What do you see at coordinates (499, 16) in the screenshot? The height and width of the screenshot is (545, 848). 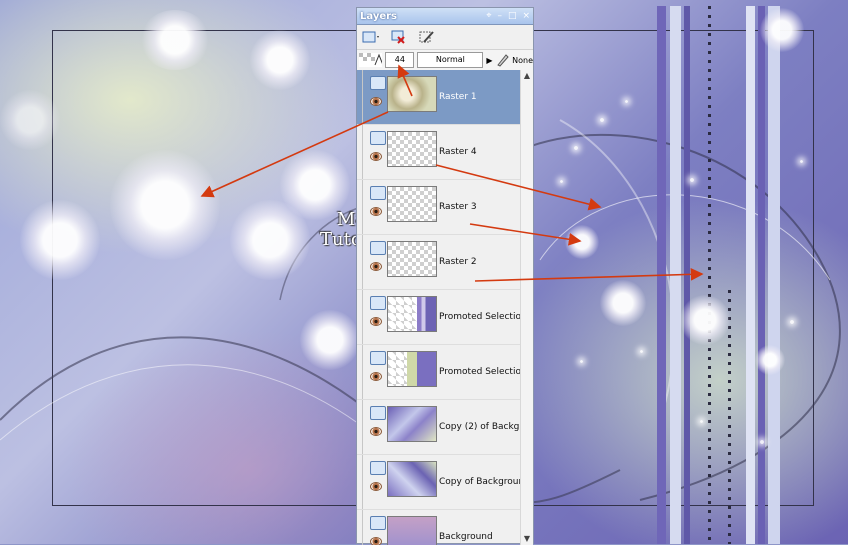 I see `minimize-icon: –` at bounding box center [499, 16].